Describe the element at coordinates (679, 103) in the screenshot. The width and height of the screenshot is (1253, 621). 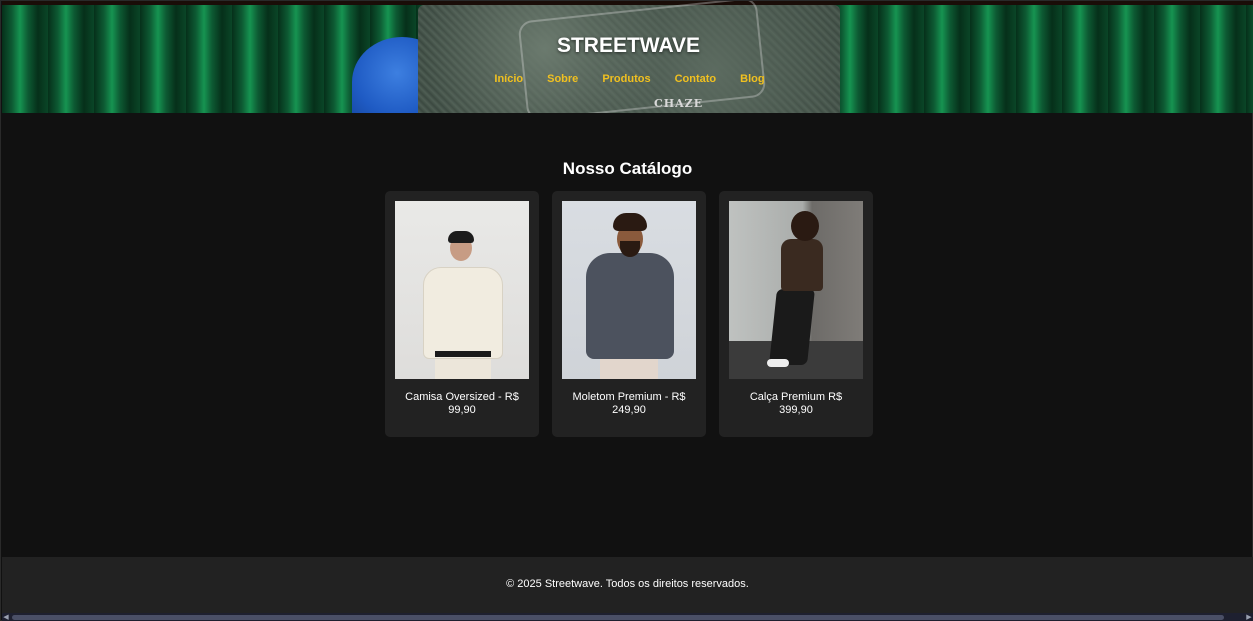
I see `hero-hoodie-tag: CHAZE` at that location.